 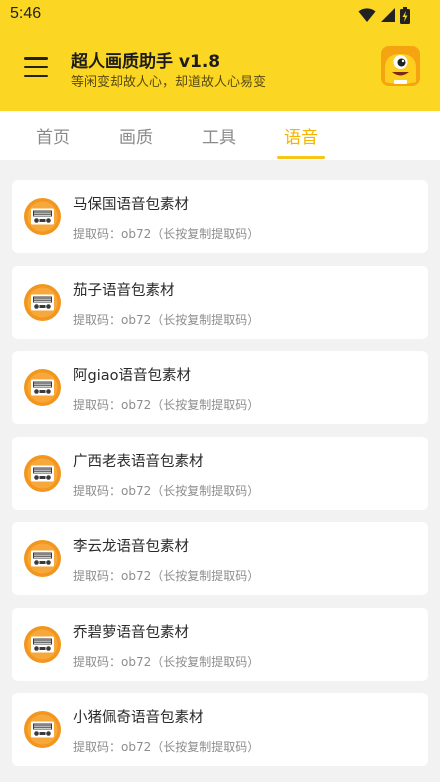 I want to click on status-bar: 5:46, so click(x=220, y=15).